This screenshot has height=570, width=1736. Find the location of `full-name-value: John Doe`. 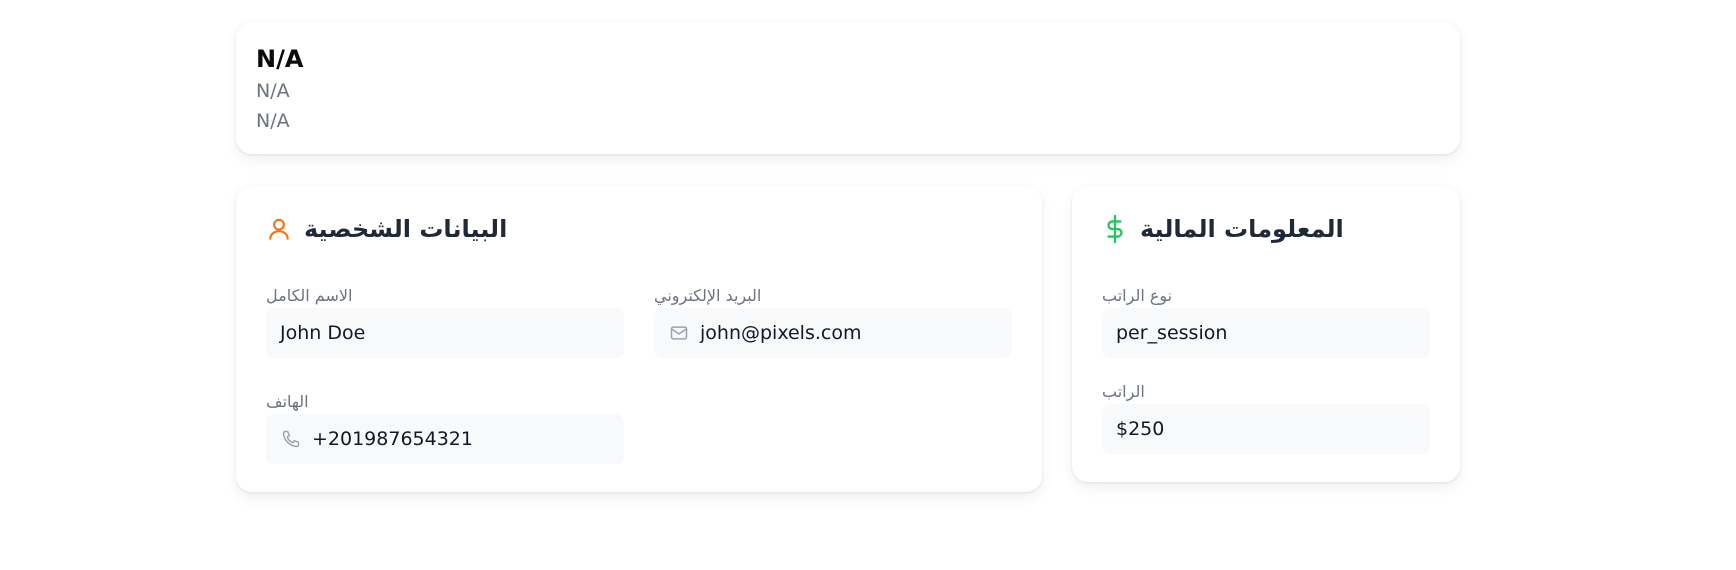

full-name-value: John Doe is located at coordinates (323, 333).